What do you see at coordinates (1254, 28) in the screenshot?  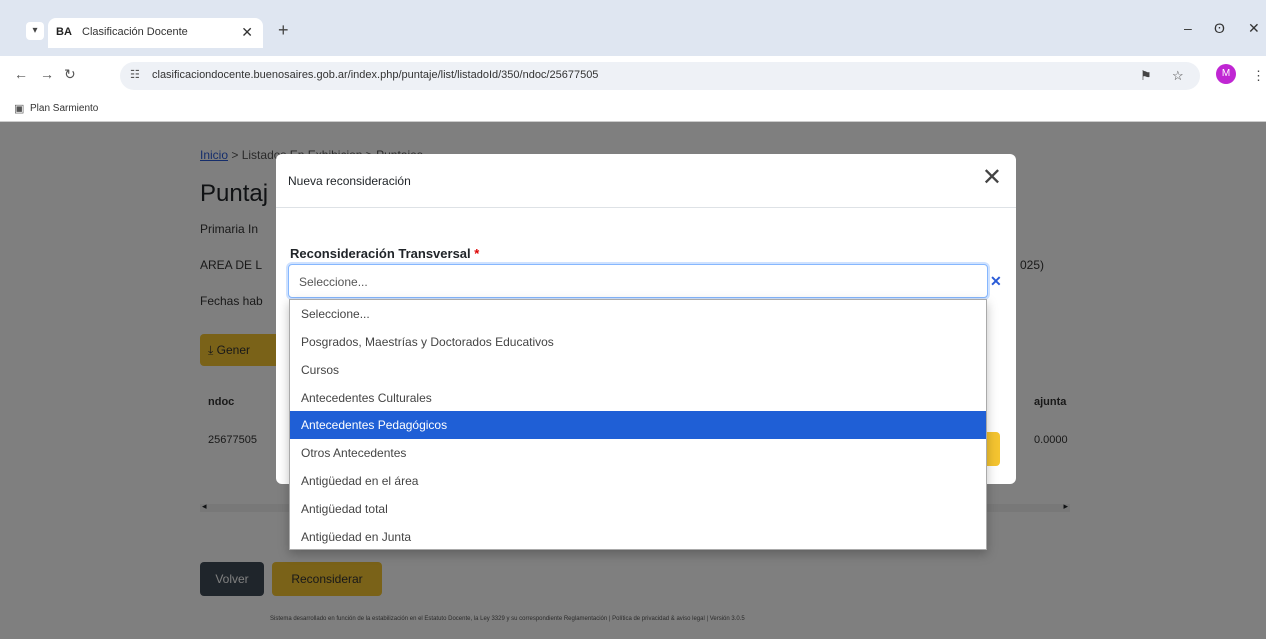 I see `window-close-icon: ✕` at bounding box center [1254, 28].